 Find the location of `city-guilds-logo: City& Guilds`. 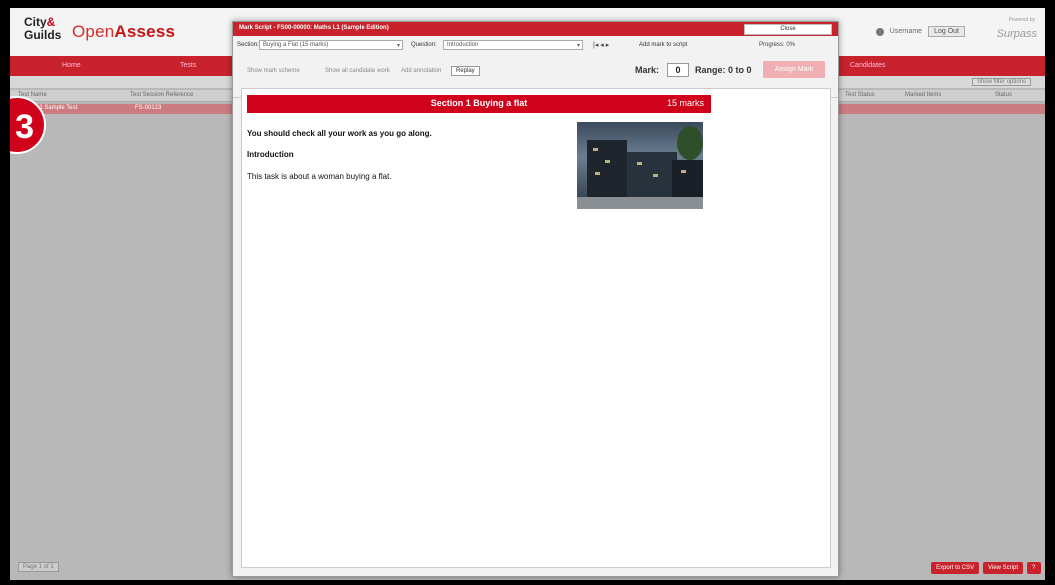

city-guilds-logo: City& Guilds is located at coordinates (43, 28).